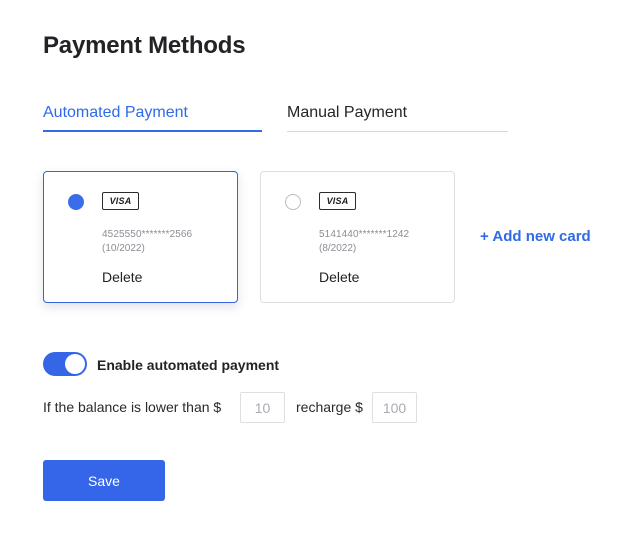  What do you see at coordinates (188, 365) in the screenshot?
I see `automated-payment-toggle-label: Enable automated payment` at bounding box center [188, 365].